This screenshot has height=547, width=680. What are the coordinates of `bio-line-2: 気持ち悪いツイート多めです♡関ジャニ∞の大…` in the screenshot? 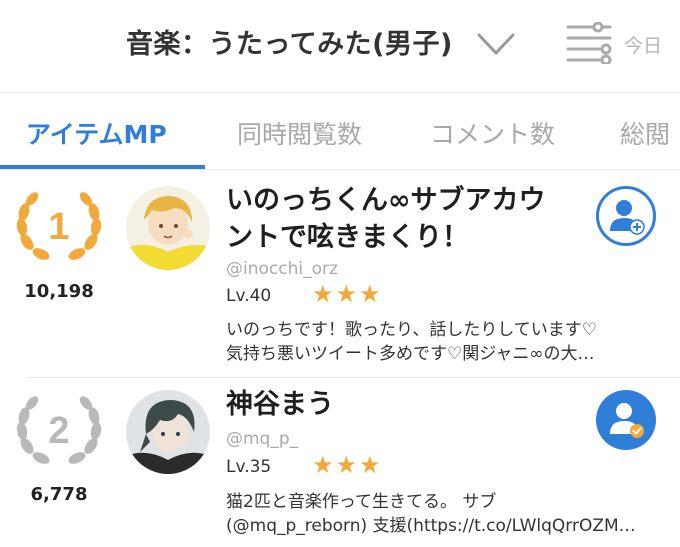 It's located at (410, 354).